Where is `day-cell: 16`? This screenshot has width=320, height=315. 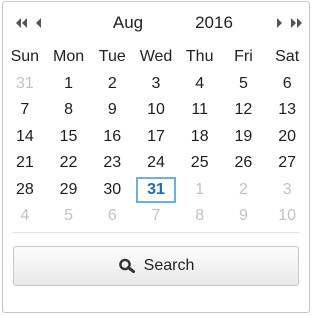 day-cell: 16 is located at coordinates (112, 137).